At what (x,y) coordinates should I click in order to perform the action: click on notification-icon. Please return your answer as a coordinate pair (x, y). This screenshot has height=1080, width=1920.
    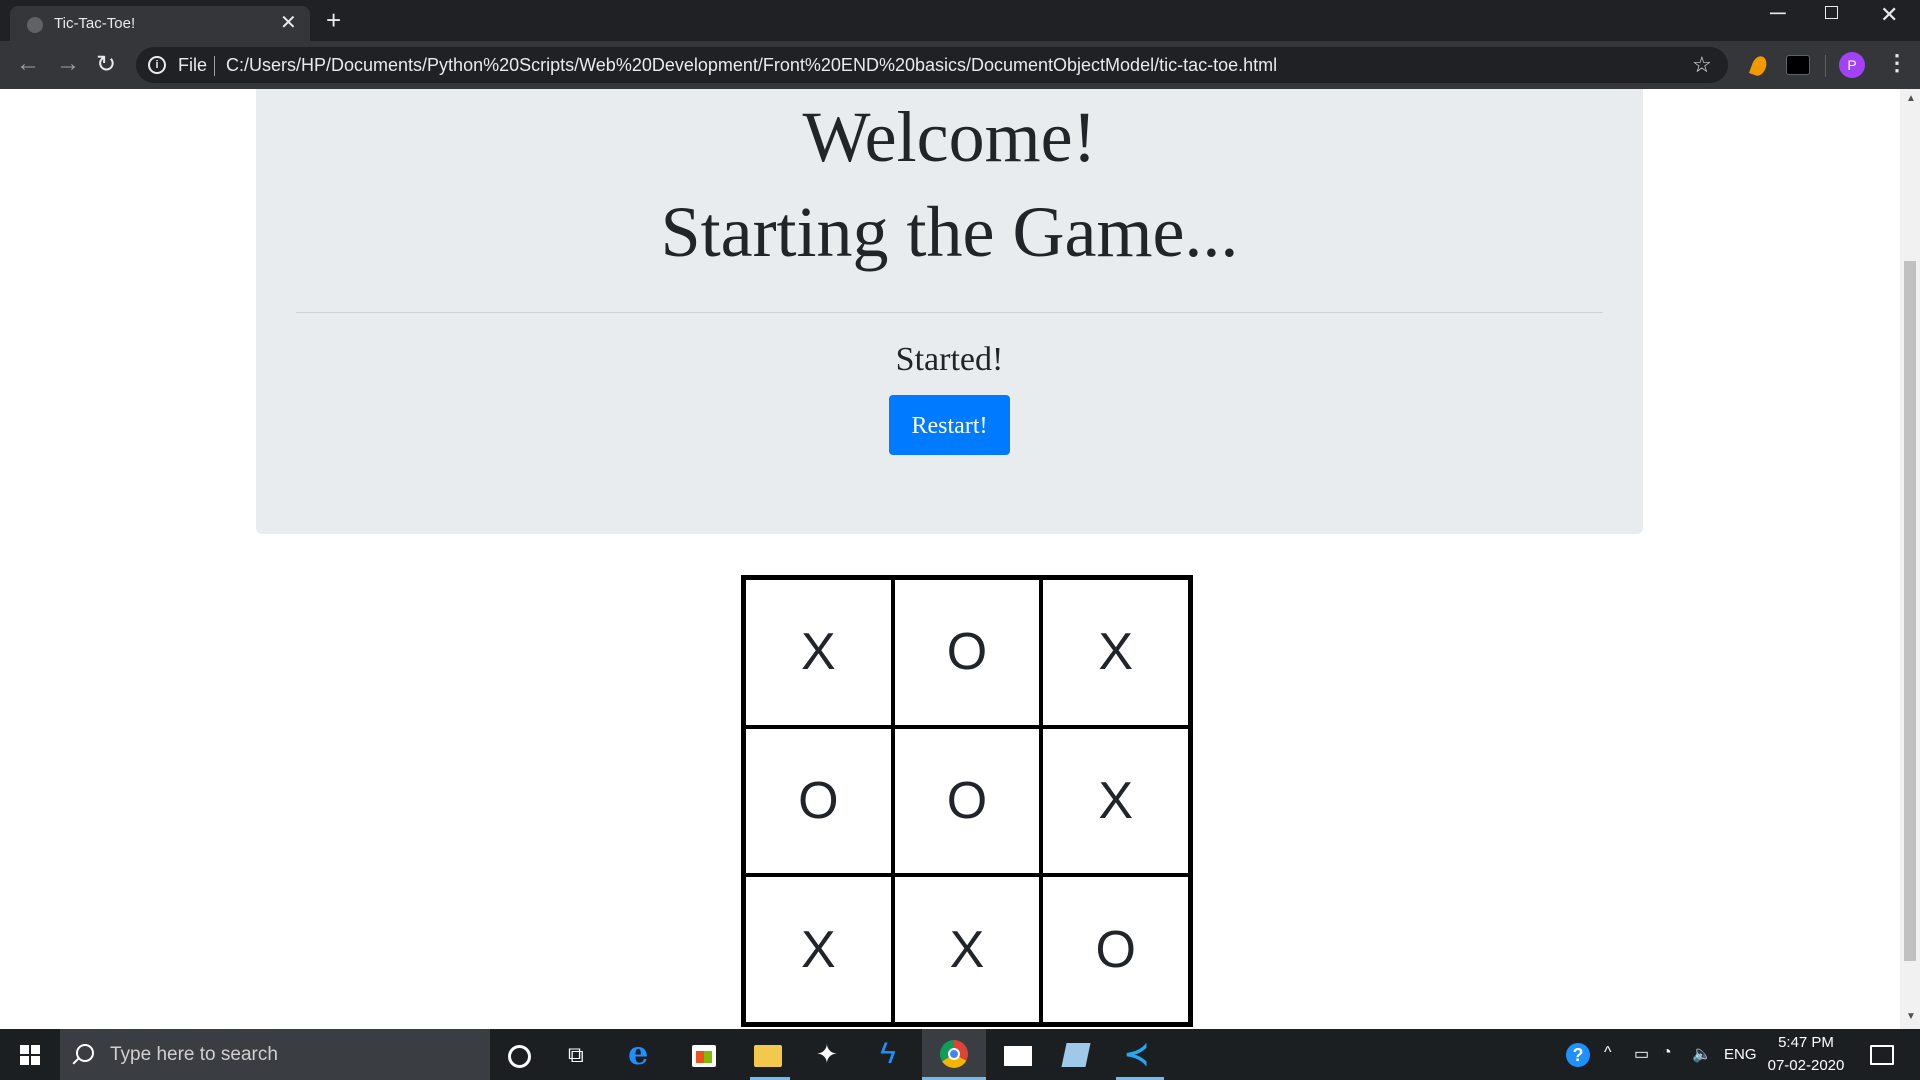
    Looking at the image, I should click on (1882, 1055).